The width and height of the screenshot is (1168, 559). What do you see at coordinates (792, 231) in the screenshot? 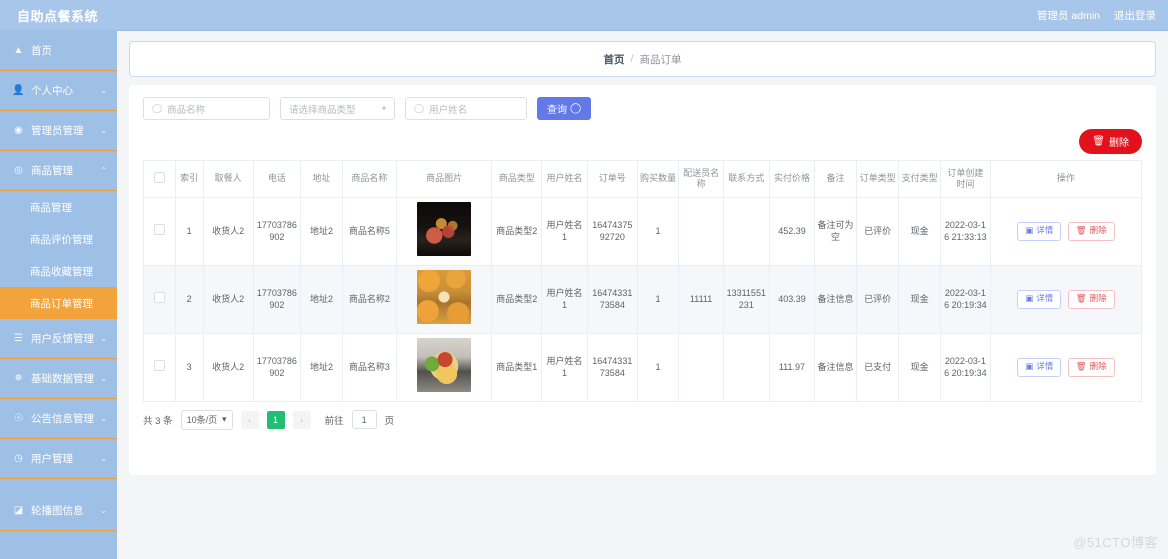
I see `cell-price: 452.39` at bounding box center [792, 231].